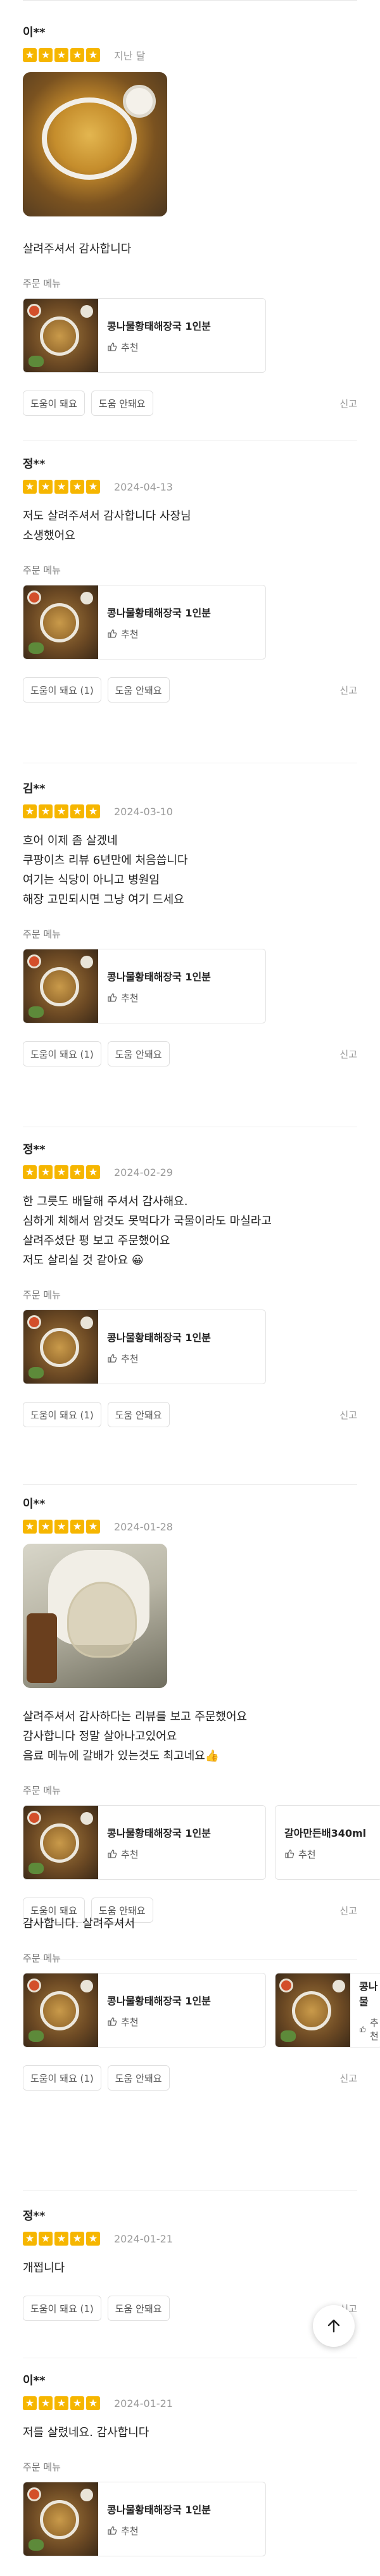 The width and height of the screenshot is (380, 2576). I want to click on menu-card: 갈아만든배340ml 추천, so click(327, 1842).